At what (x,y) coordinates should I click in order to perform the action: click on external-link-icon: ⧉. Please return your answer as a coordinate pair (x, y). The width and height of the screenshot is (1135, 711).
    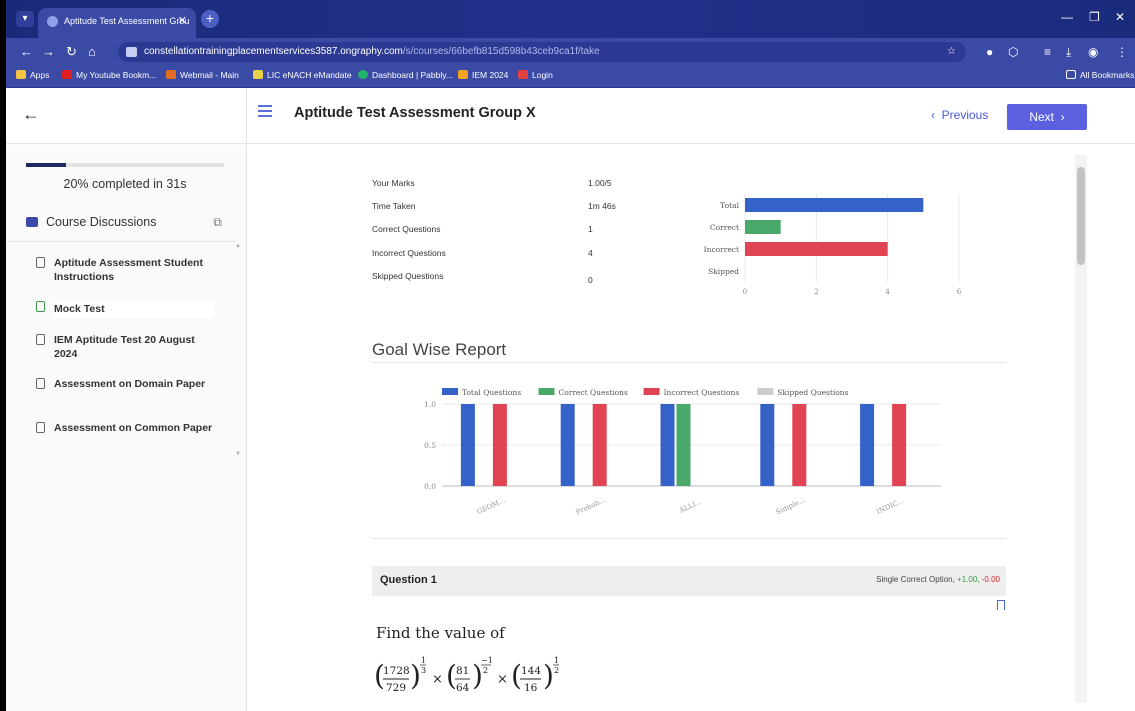
    Looking at the image, I should click on (217, 222).